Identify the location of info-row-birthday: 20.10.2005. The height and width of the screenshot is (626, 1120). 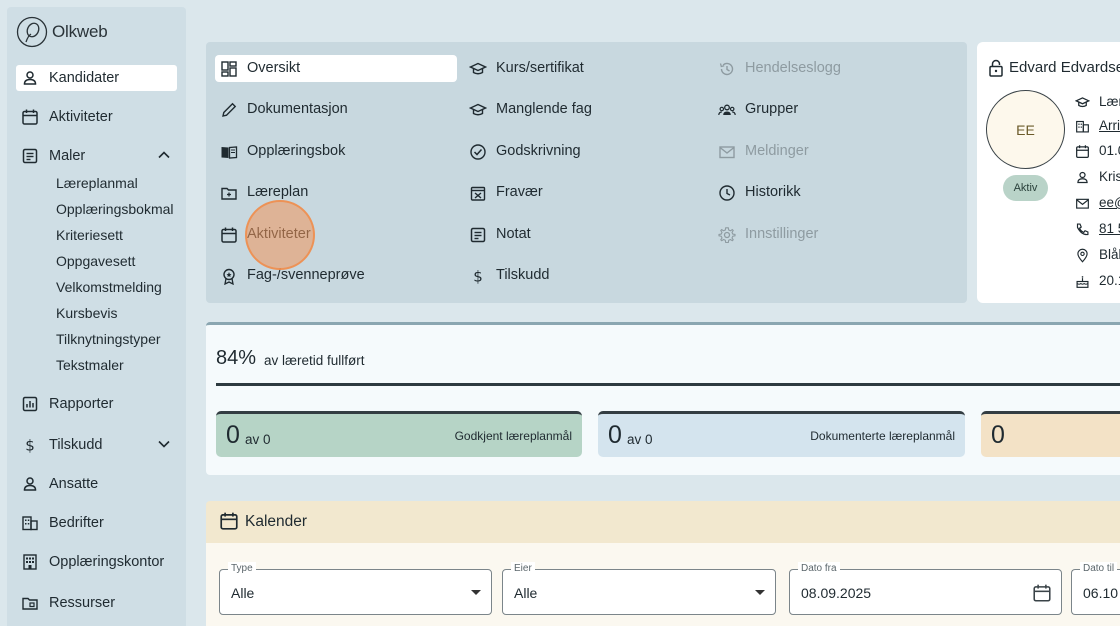
(1097, 282).